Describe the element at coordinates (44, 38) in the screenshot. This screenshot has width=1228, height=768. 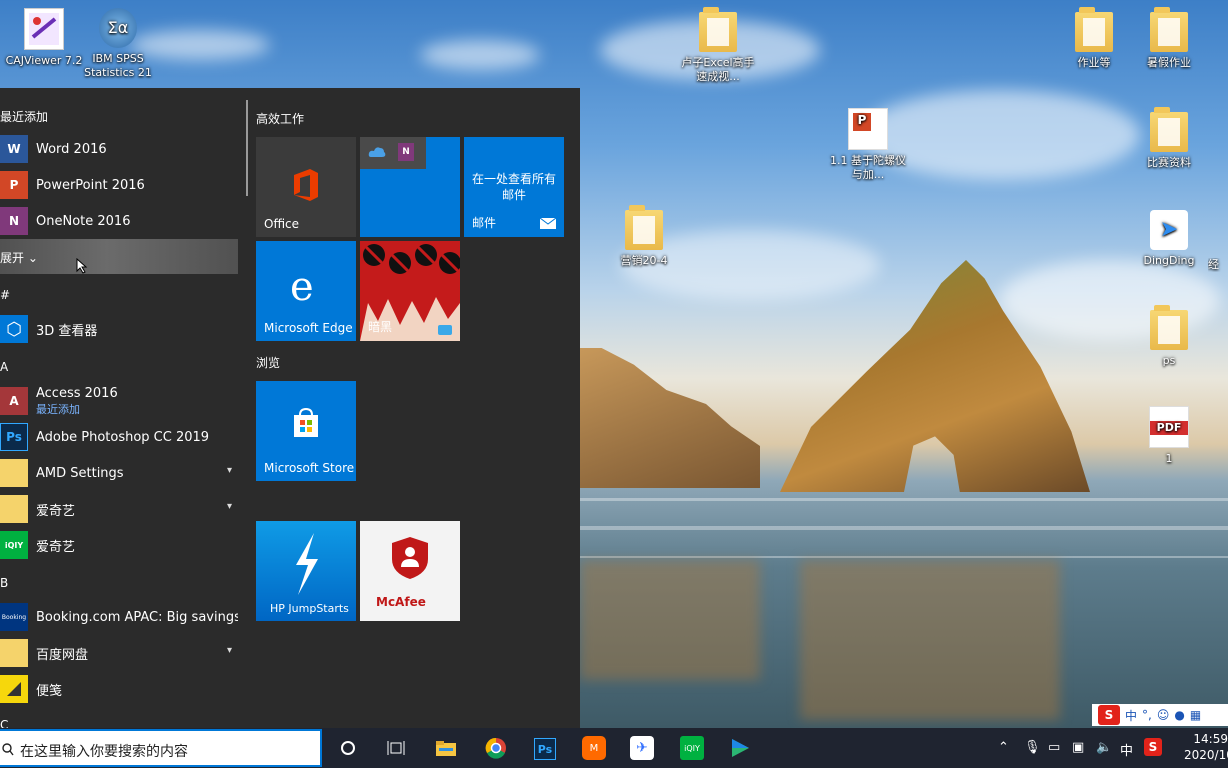
I see `desktop-icon-cajviewer: CAJViewer 7.2` at that location.